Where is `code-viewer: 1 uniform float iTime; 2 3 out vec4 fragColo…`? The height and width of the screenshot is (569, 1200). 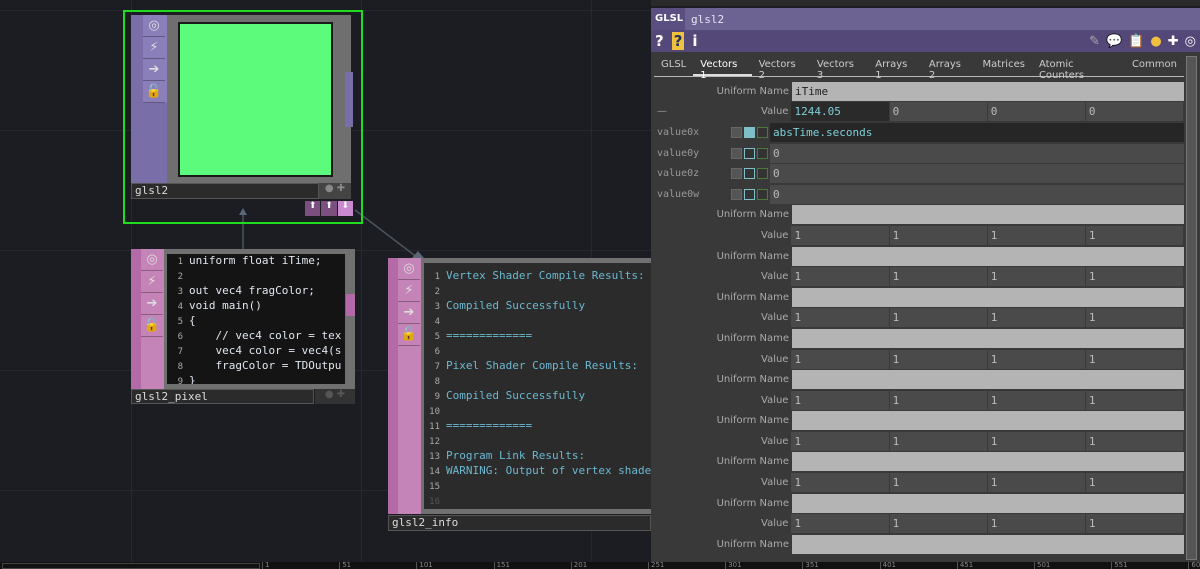
code-viewer: 1 uniform float iTime; 2 3 out vec4 fragColo… is located at coordinates (256, 319).